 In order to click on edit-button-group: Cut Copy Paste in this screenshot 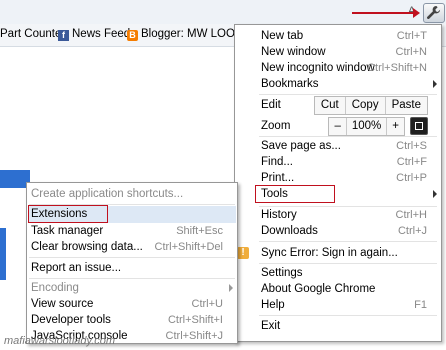, I will do `click(370, 105)`.